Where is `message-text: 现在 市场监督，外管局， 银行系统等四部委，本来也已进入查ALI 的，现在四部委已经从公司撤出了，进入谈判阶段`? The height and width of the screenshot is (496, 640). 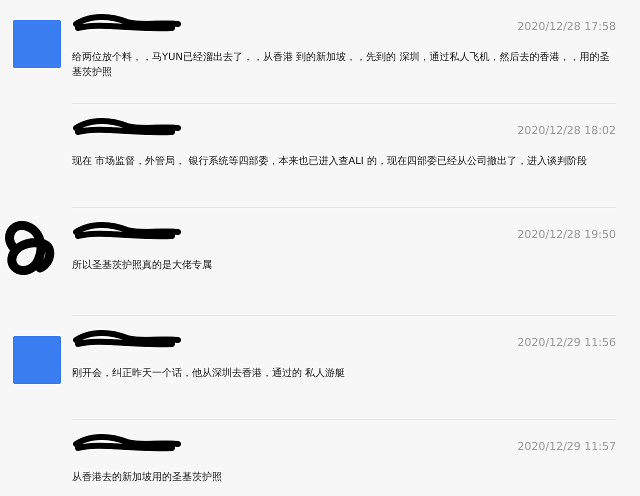
message-text: 现在 市场监督，外管局， 银行系统等四部委，本来也已进入查ALI 的，现在四部委已经从公司撤出了，进入谈判阶段 is located at coordinates (330, 161).